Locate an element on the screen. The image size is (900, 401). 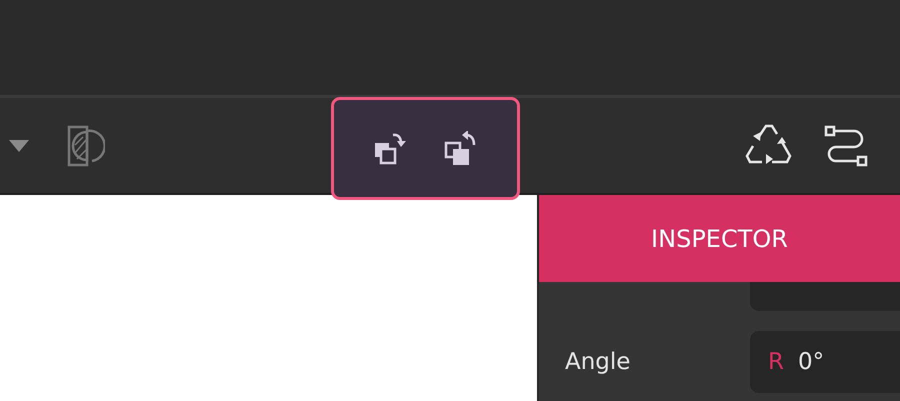
inspector-header: INSPECTOR is located at coordinates (719, 238).